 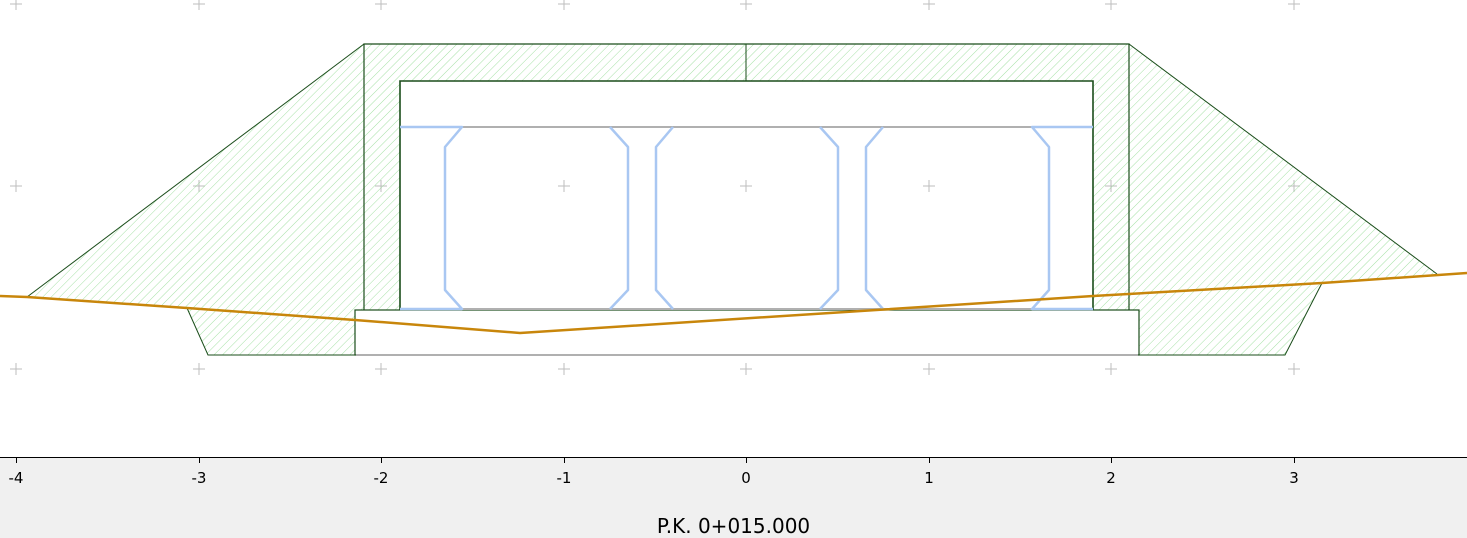 What do you see at coordinates (16, 478) in the screenshot?
I see `axis-tick-label: -4` at bounding box center [16, 478].